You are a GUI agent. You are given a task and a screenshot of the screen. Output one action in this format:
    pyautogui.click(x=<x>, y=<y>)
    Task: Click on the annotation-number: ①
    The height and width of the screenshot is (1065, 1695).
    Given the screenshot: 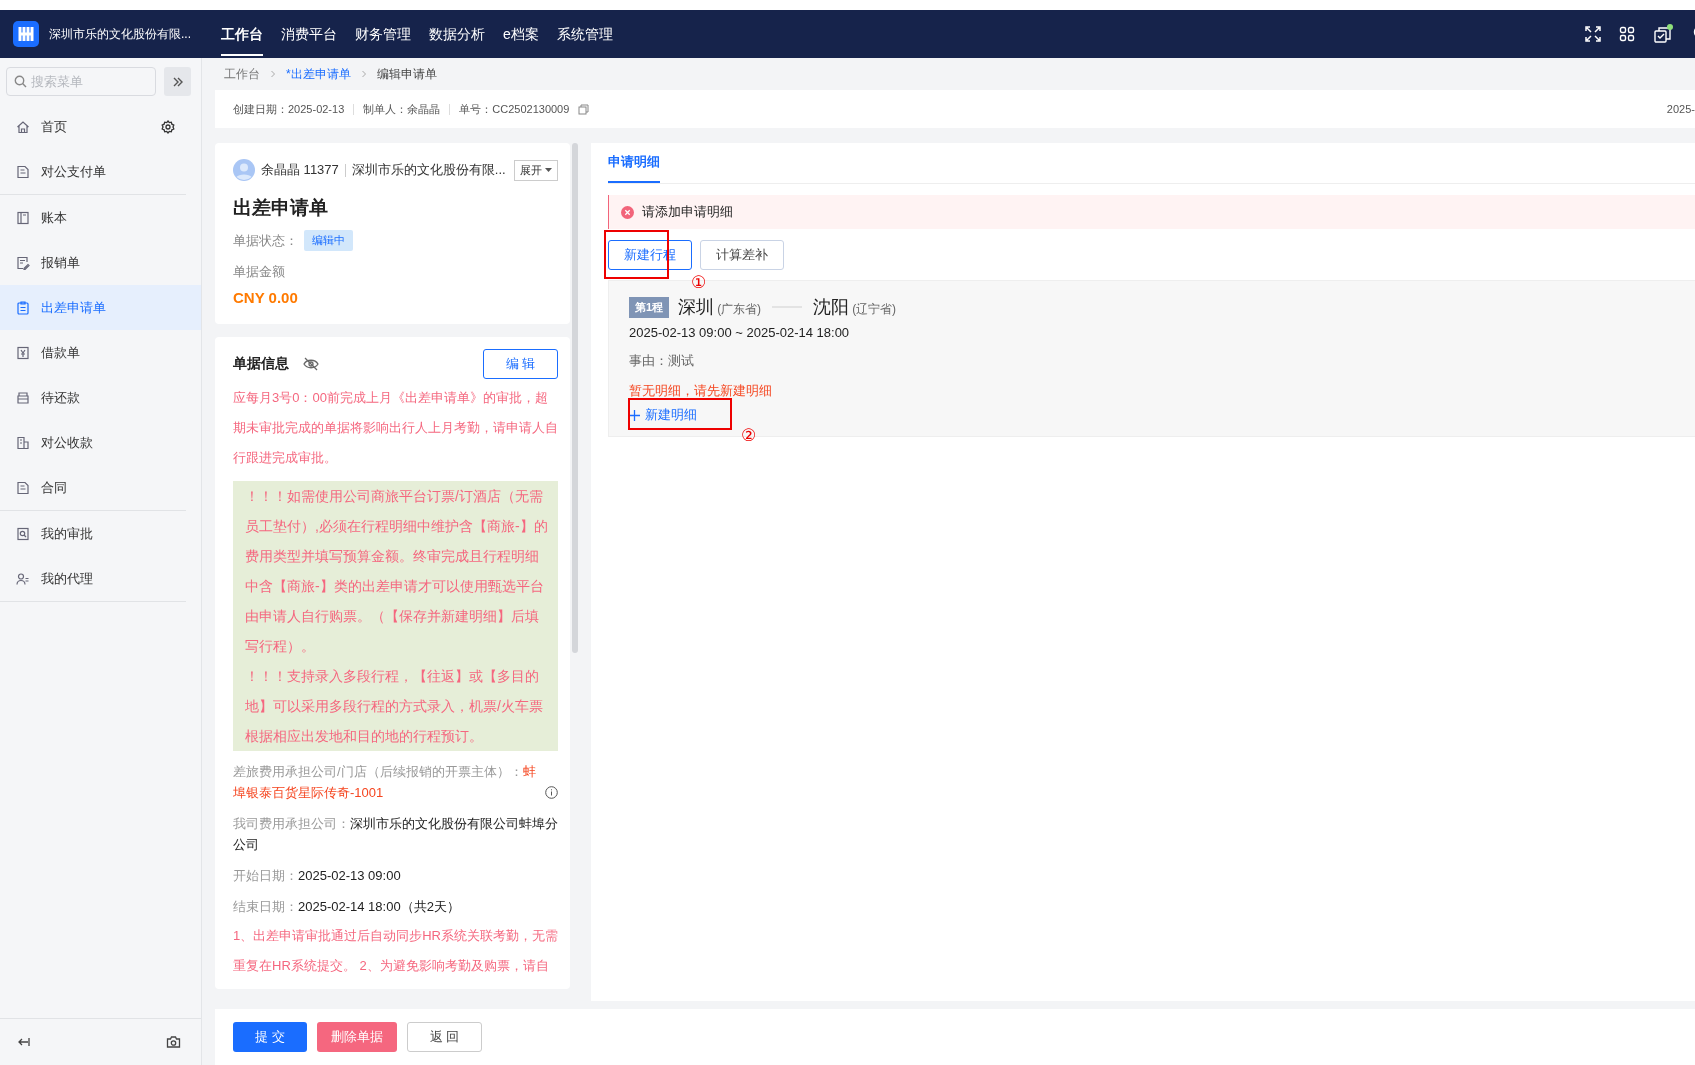 What is the action you would take?
    pyautogui.click(x=699, y=282)
    